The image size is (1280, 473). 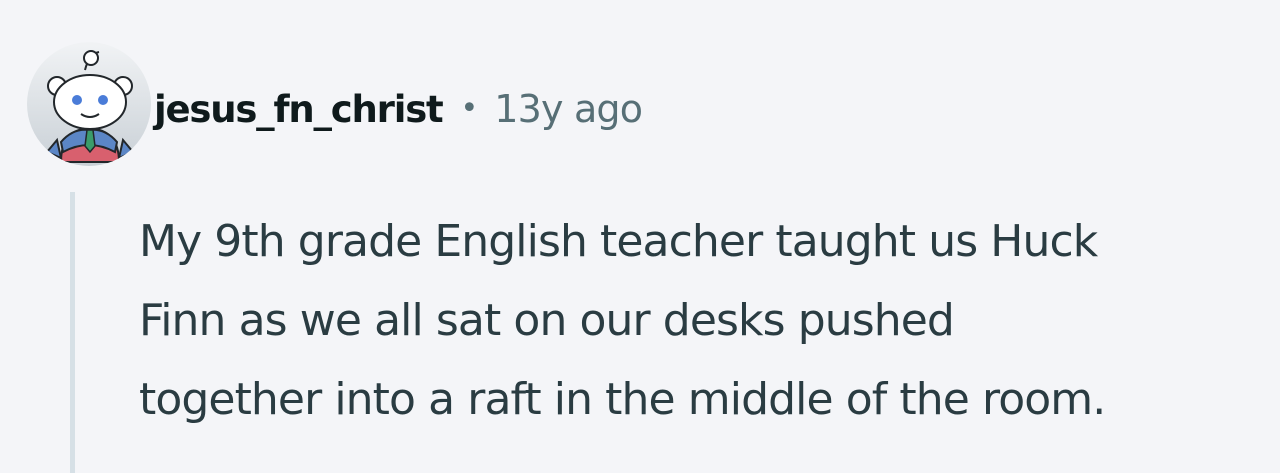 What do you see at coordinates (299, 109) in the screenshot?
I see `username-link: jesus_fn_christ` at bounding box center [299, 109].